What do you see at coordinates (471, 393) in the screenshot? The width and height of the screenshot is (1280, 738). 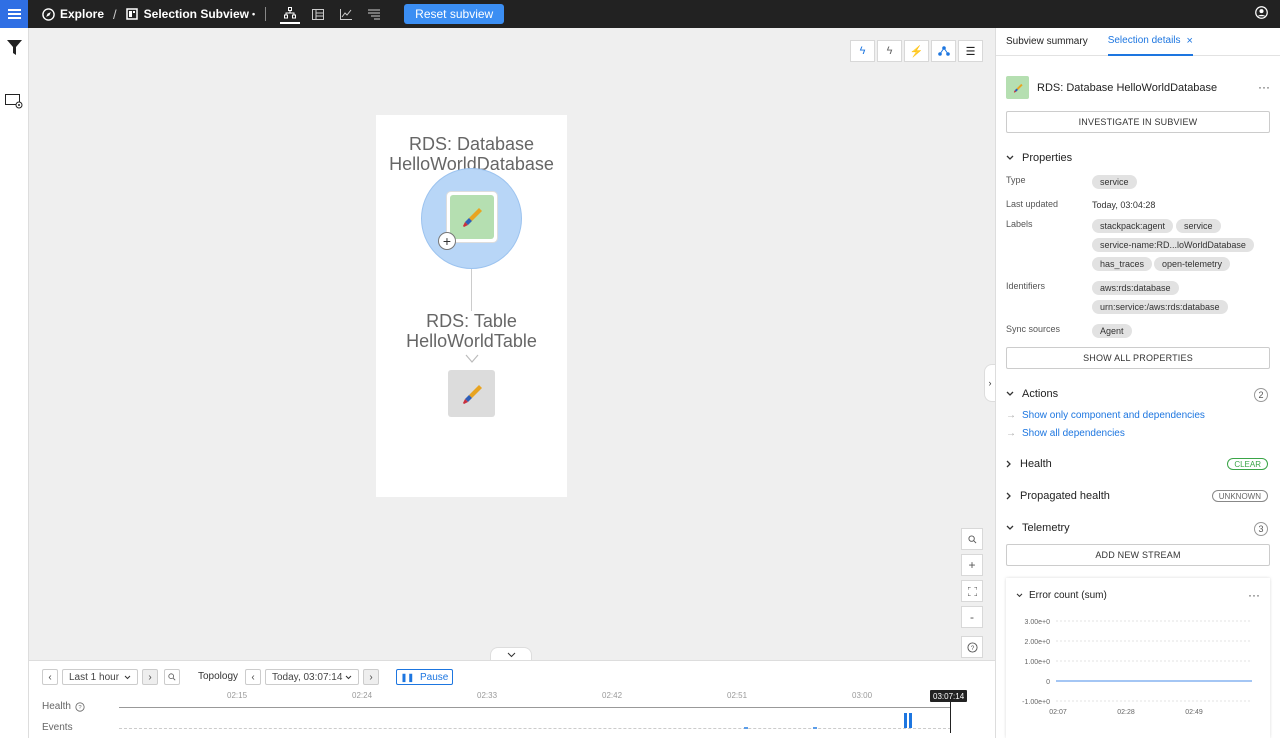 I see `table-node` at bounding box center [471, 393].